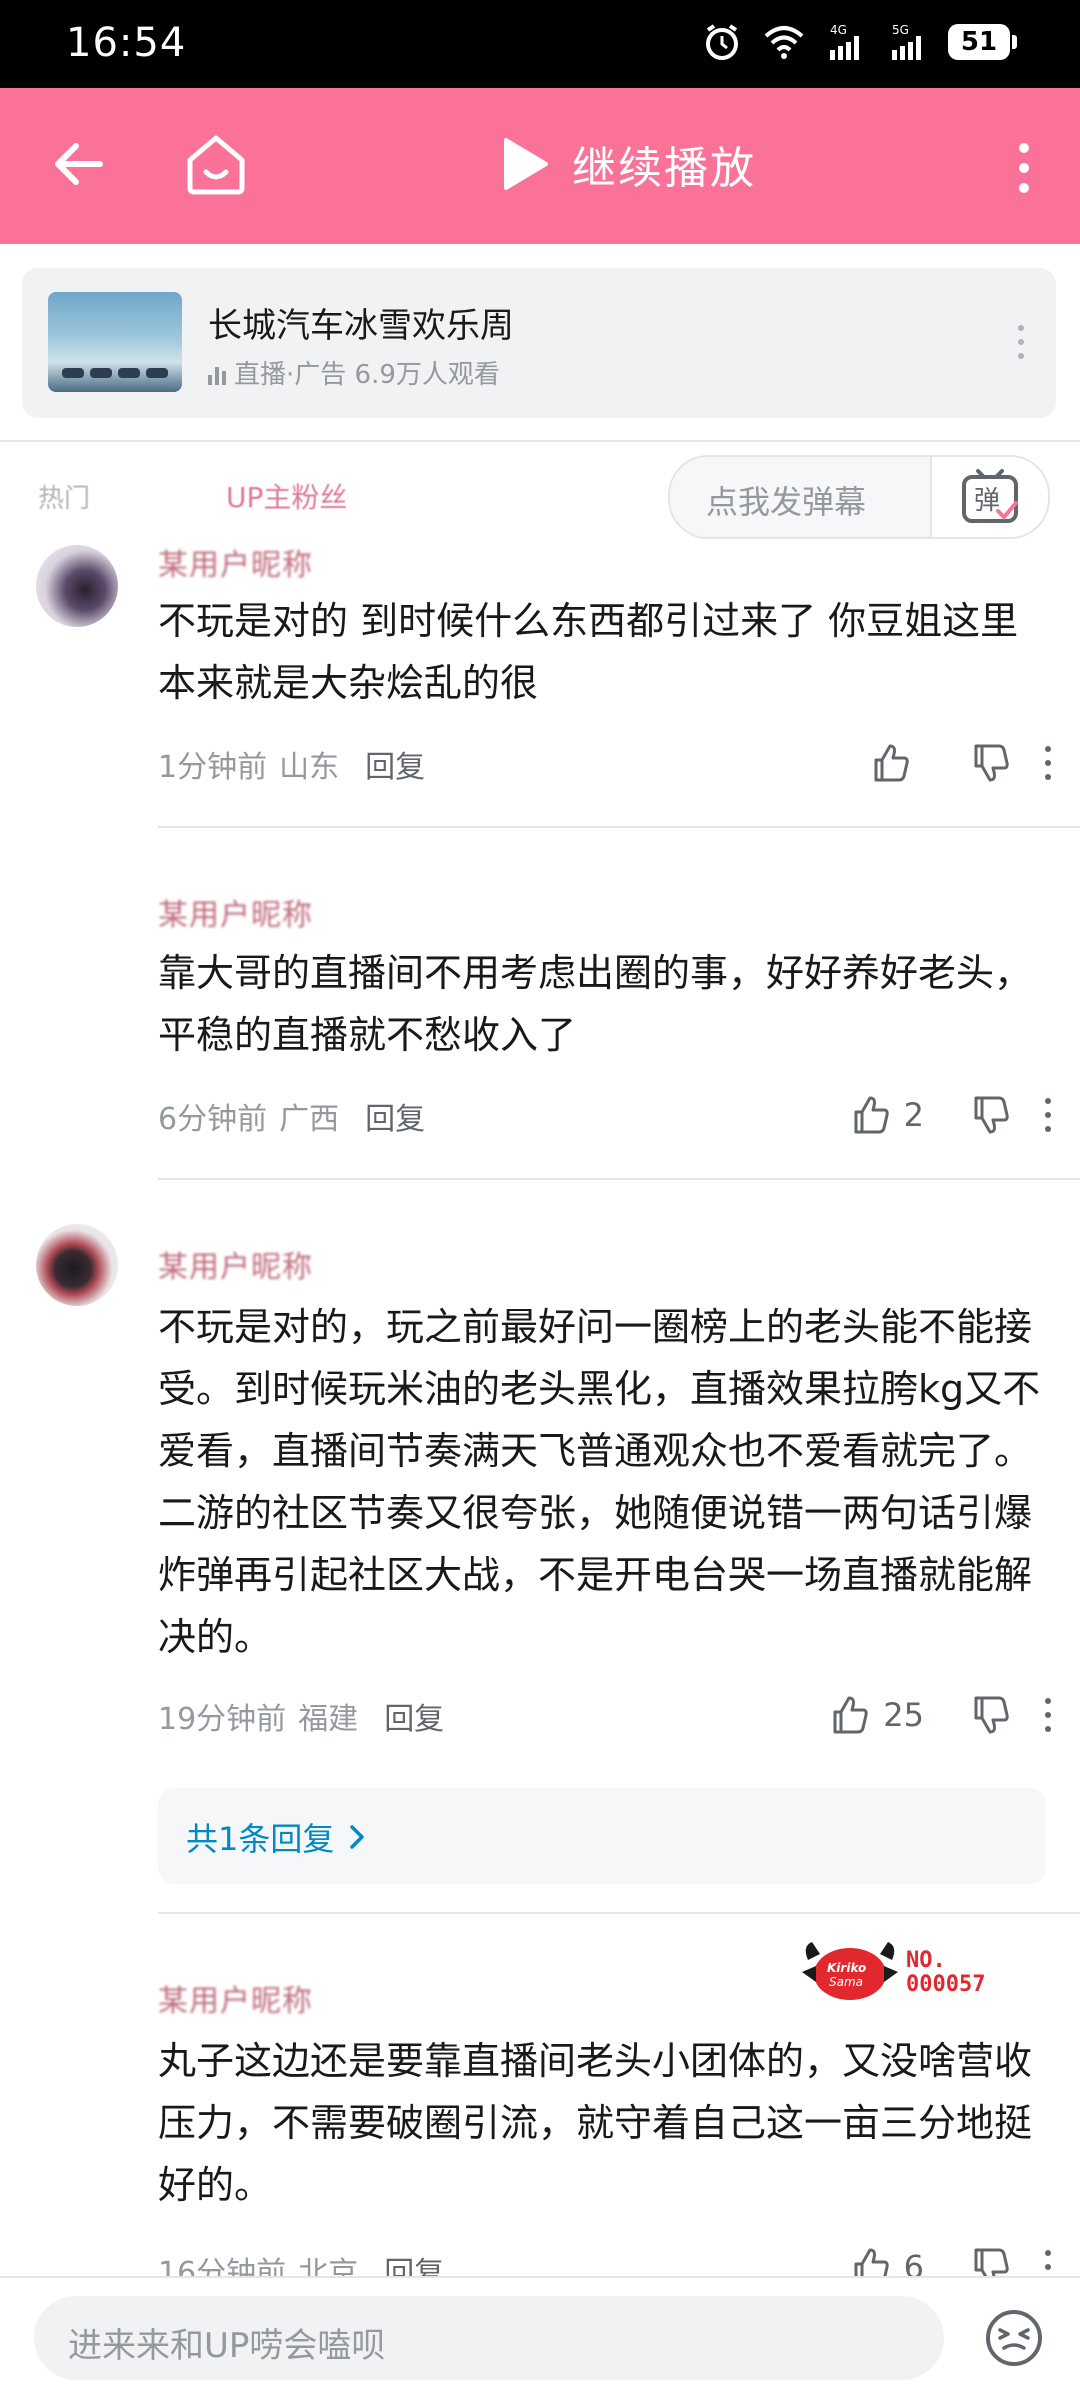 Image resolution: width=1080 pixels, height=2402 pixels. I want to click on comment-location: 广西, so click(309, 1119).